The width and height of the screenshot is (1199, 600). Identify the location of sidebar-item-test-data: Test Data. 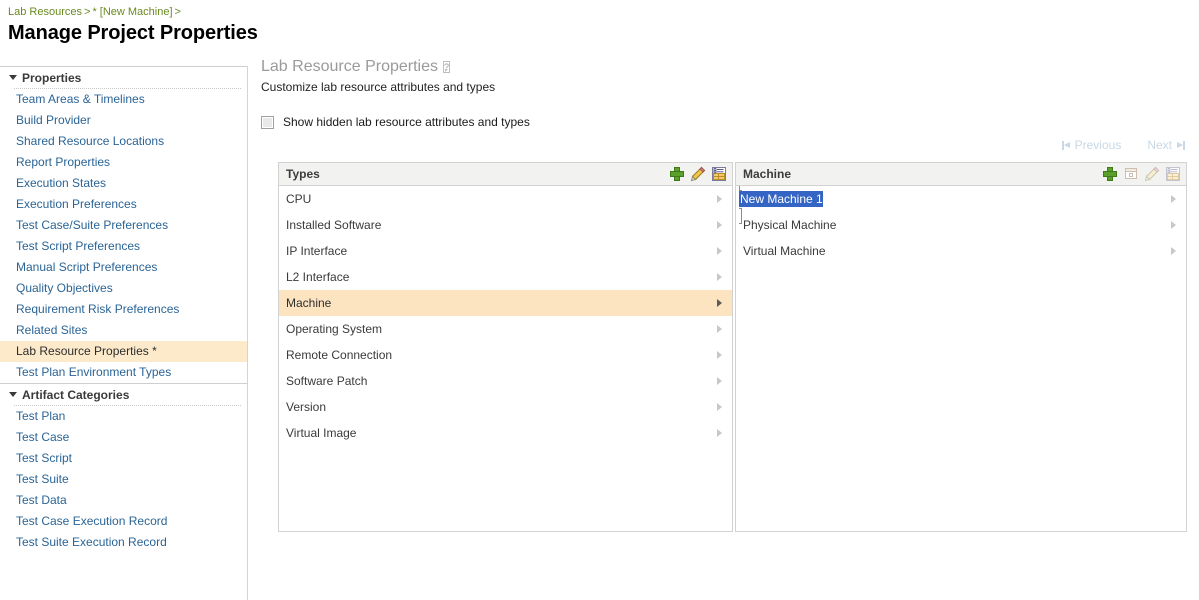
(123, 500).